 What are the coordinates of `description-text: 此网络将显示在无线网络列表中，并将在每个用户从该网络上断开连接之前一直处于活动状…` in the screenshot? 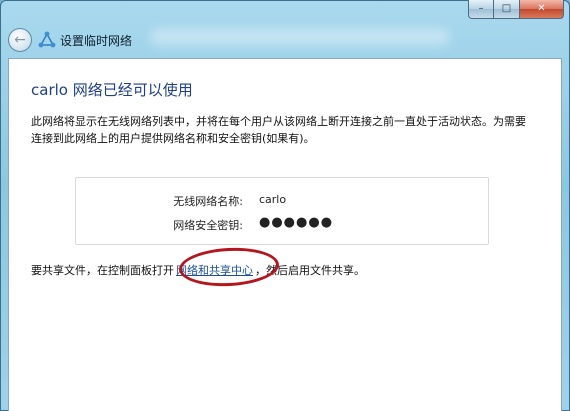 It's located at (278, 130).